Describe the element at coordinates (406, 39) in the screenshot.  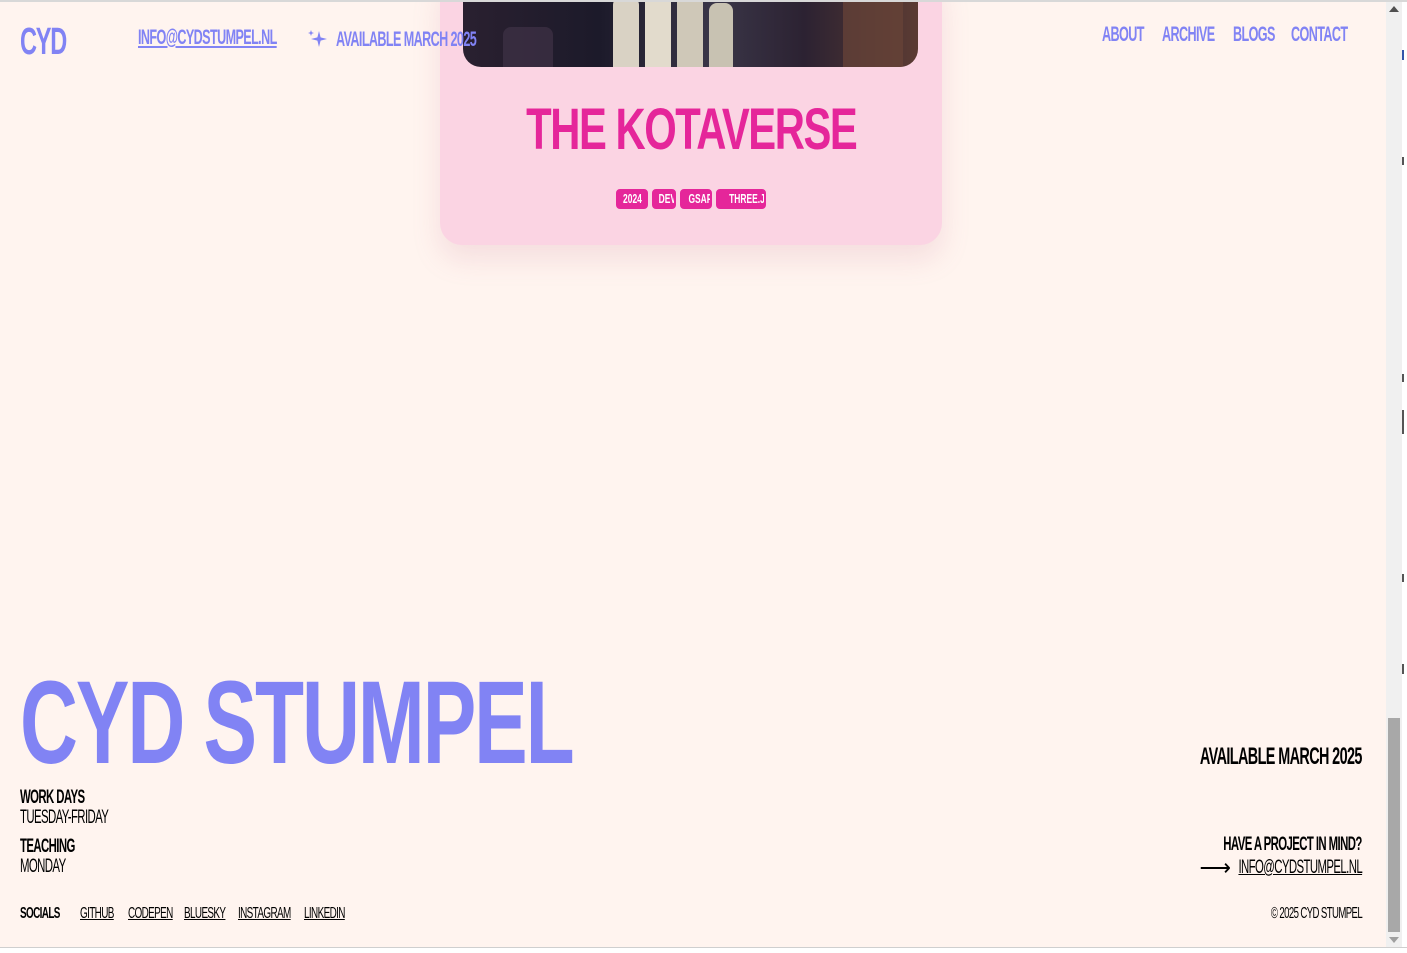
I see `header-availability: AVAILABLE MARCH 2025` at that location.